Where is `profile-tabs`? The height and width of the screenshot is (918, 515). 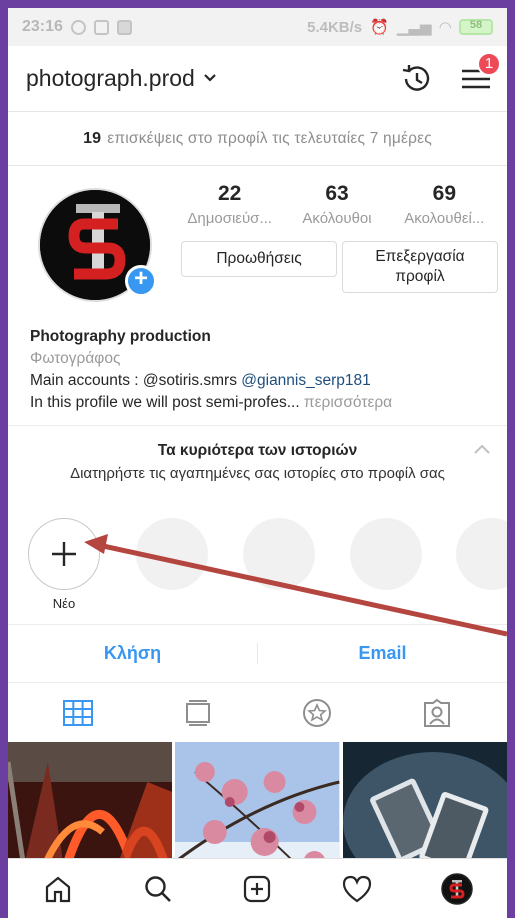 profile-tabs is located at coordinates (257, 712).